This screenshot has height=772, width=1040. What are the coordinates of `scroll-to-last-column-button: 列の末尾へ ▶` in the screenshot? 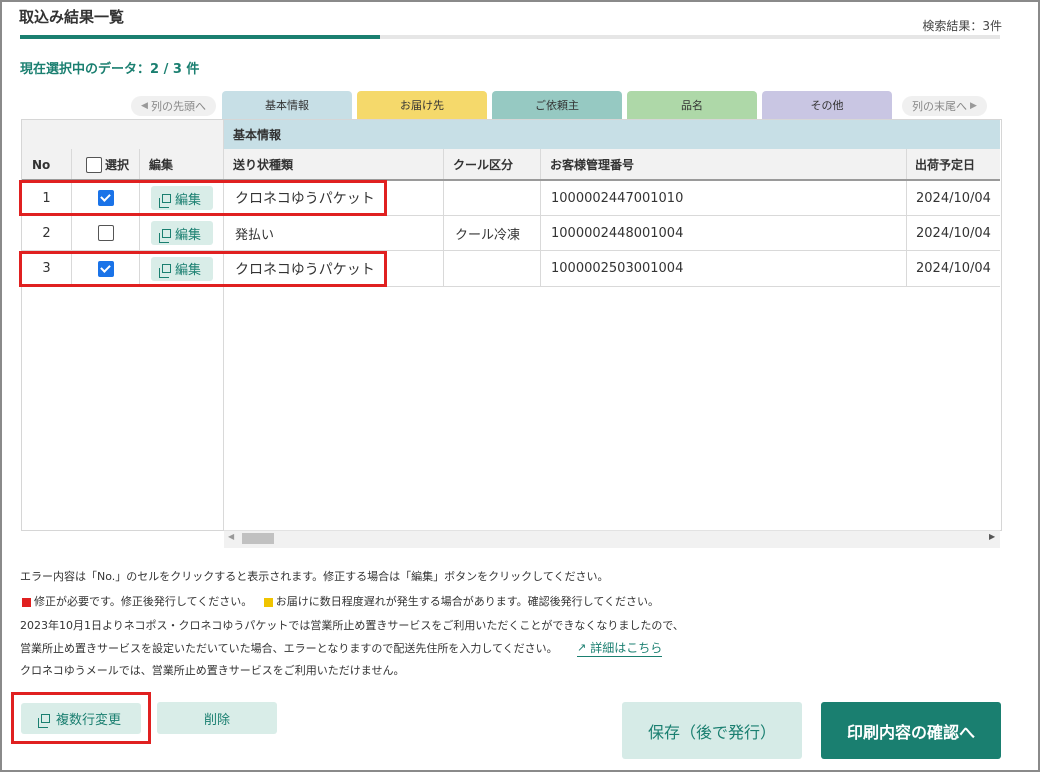 It's located at (944, 106).